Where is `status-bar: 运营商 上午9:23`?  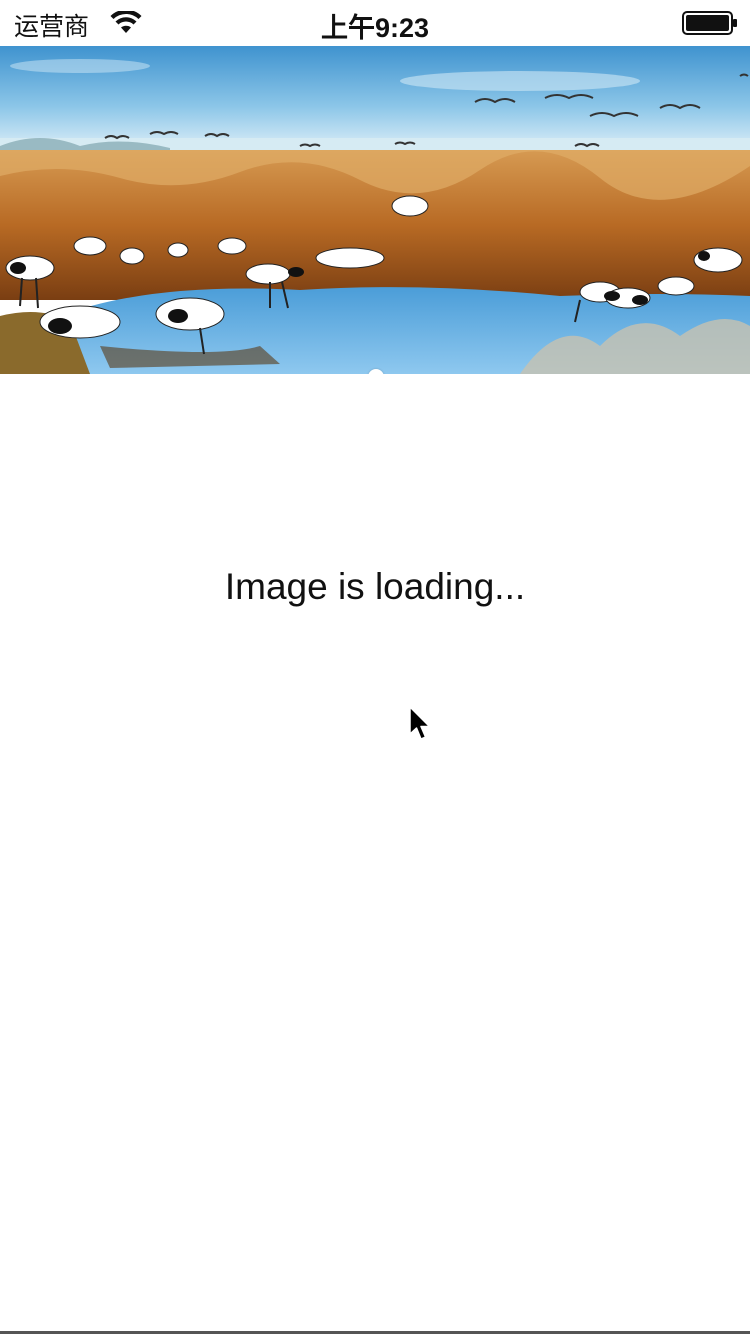
status-bar: 运营商 上午9:23 is located at coordinates (375, 23).